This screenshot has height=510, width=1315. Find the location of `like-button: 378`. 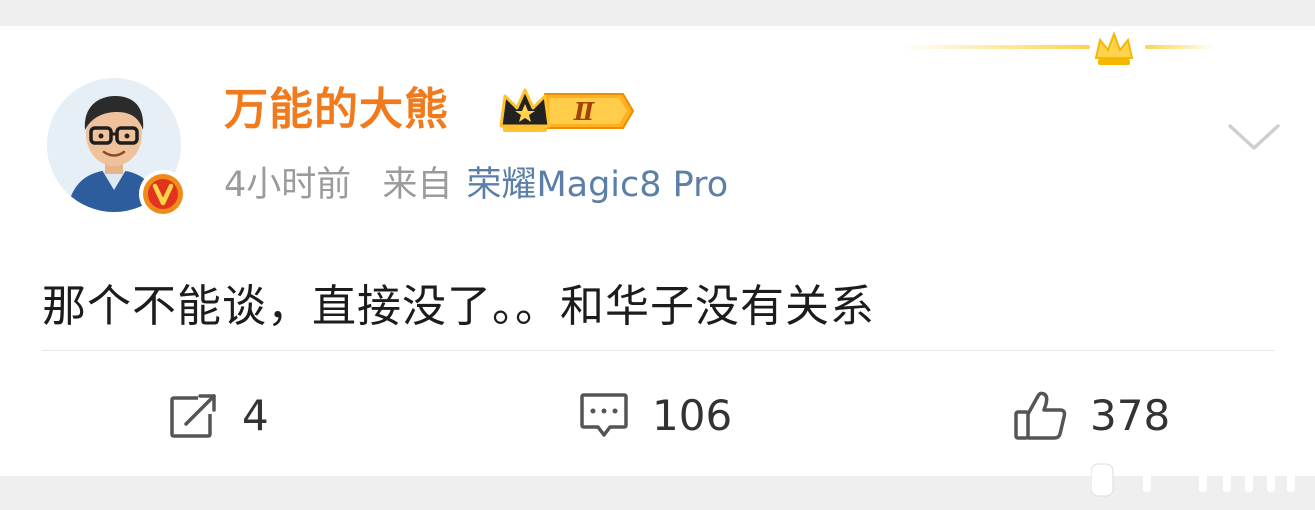

like-button: 378 is located at coordinates (1091, 416).